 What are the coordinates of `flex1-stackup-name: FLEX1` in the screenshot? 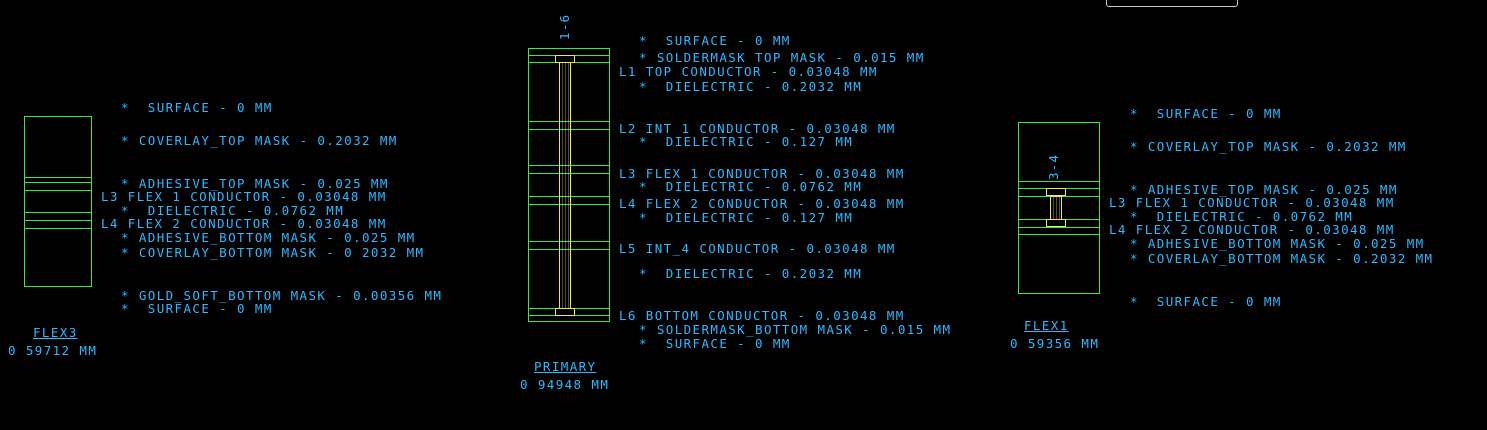 It's located at (1046, 325).